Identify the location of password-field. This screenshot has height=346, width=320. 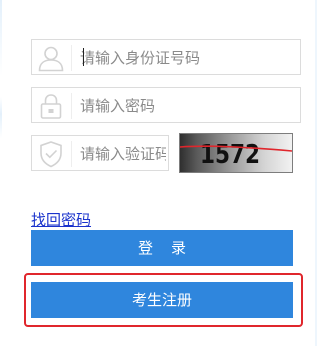
(166, 105).